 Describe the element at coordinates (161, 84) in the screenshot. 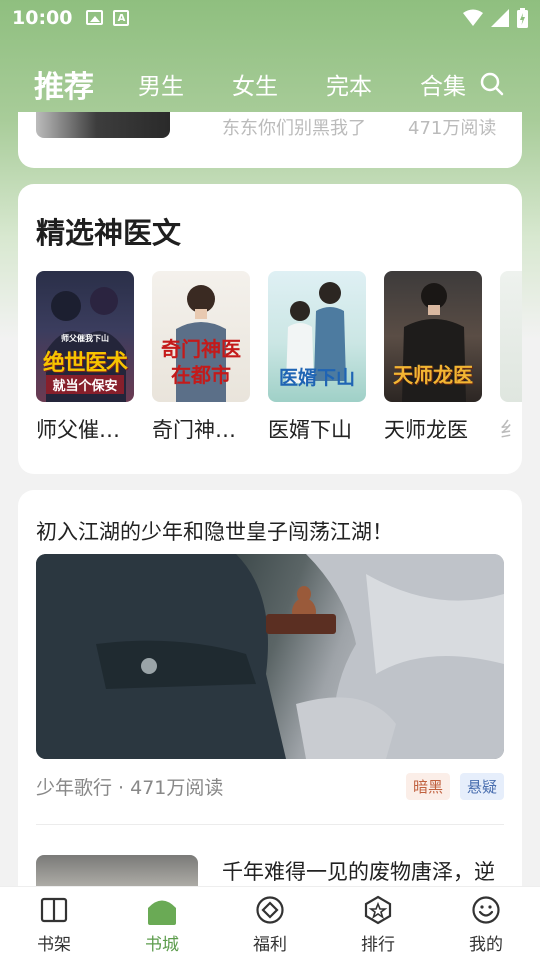

I see `tab-male: 男生` at that location.